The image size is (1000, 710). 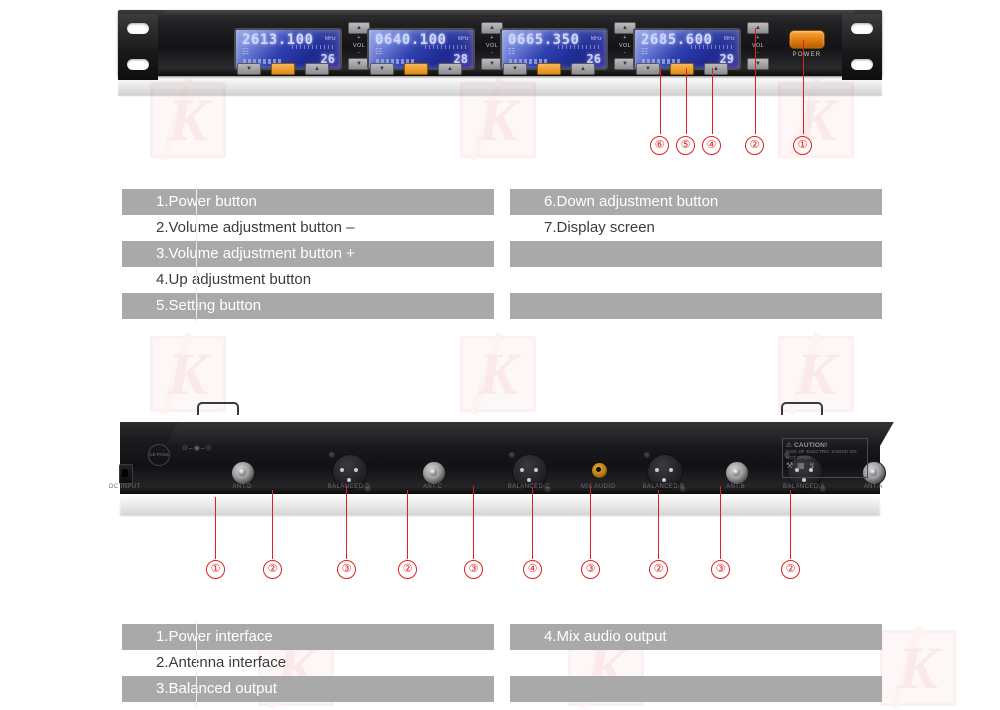 I want to click on legend-row: 2.Volume adjustment button –, so click(x=255, y=227).